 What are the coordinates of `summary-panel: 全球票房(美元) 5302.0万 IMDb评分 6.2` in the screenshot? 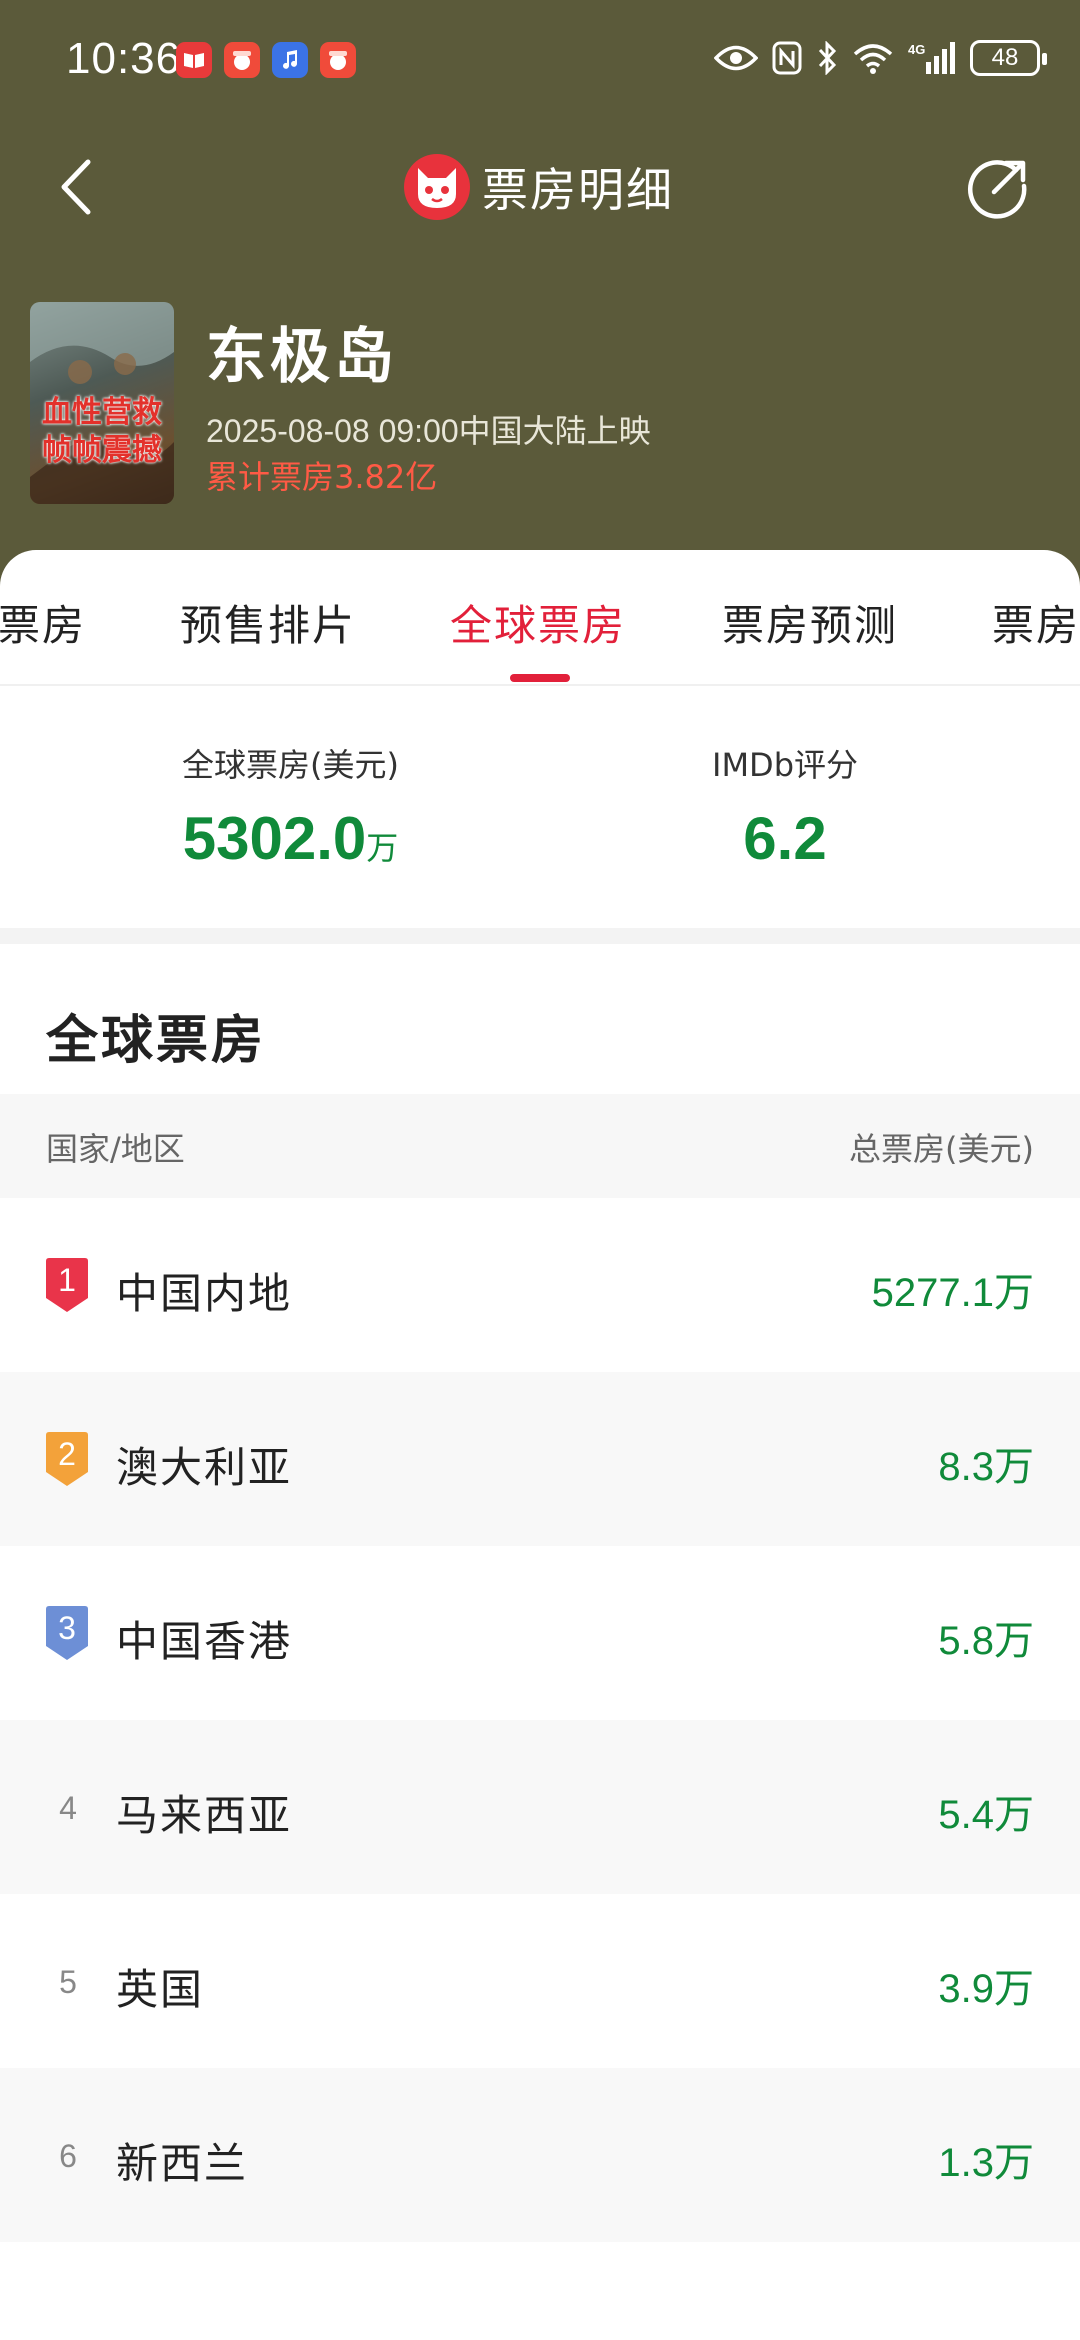 It's located at (540, 808).